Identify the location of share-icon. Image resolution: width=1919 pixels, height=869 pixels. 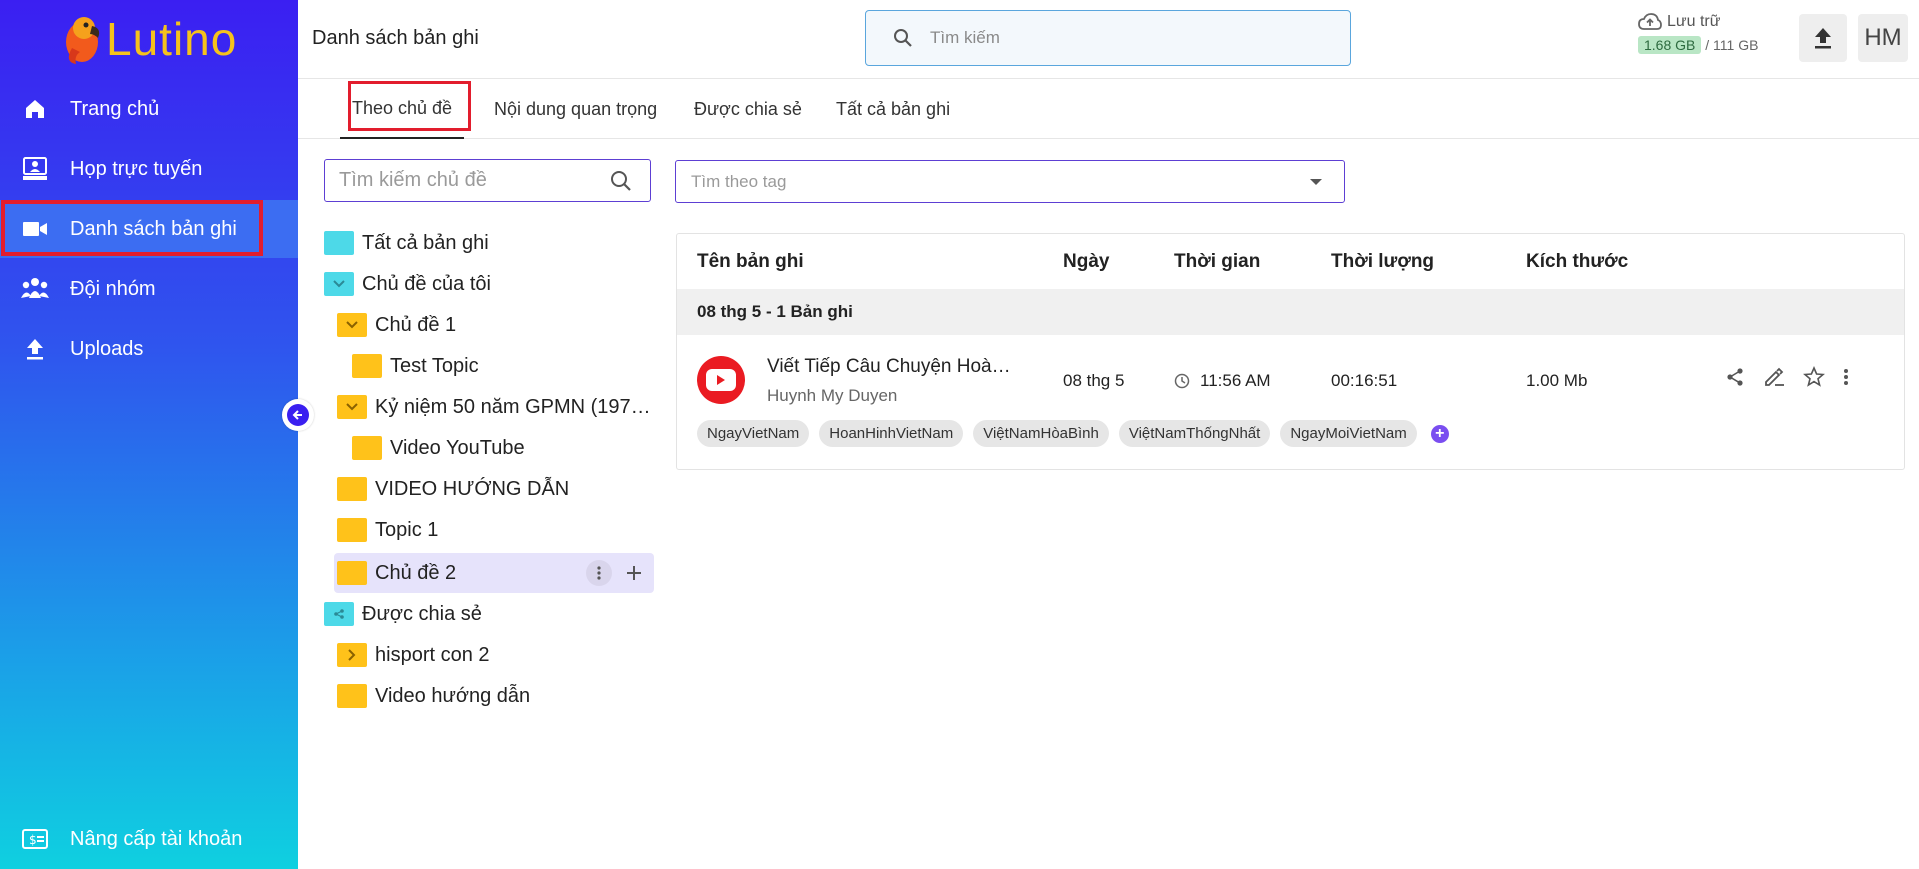
(1735, 377).